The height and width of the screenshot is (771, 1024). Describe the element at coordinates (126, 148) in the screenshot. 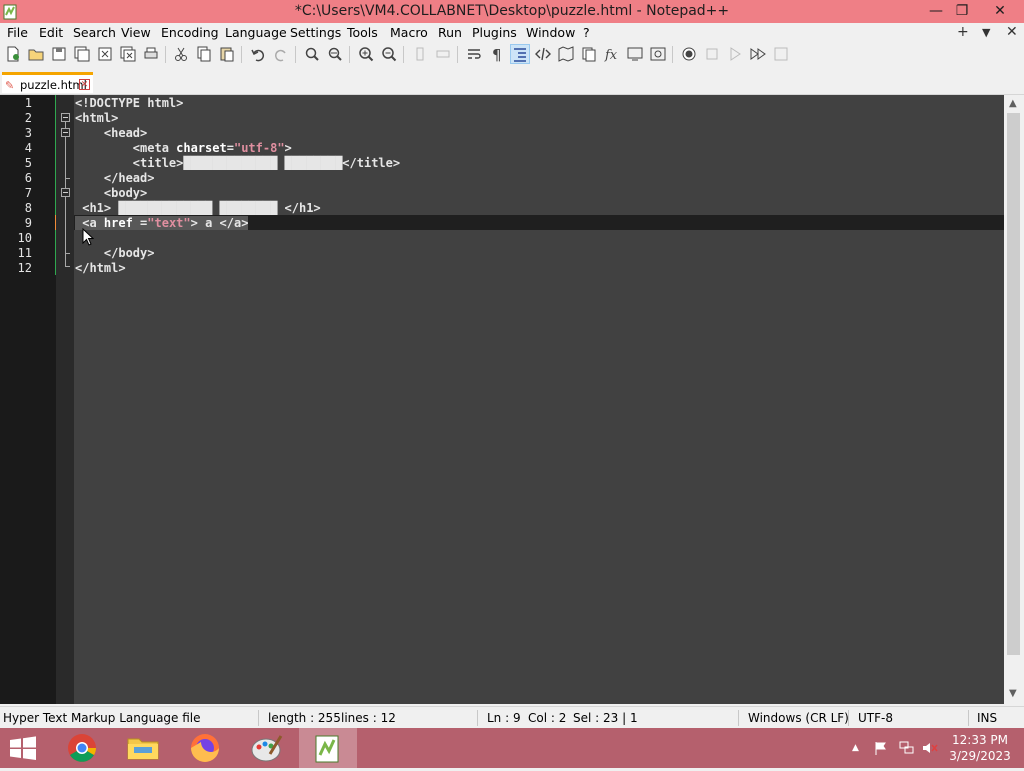

I see `code-token: <meta` at that location.